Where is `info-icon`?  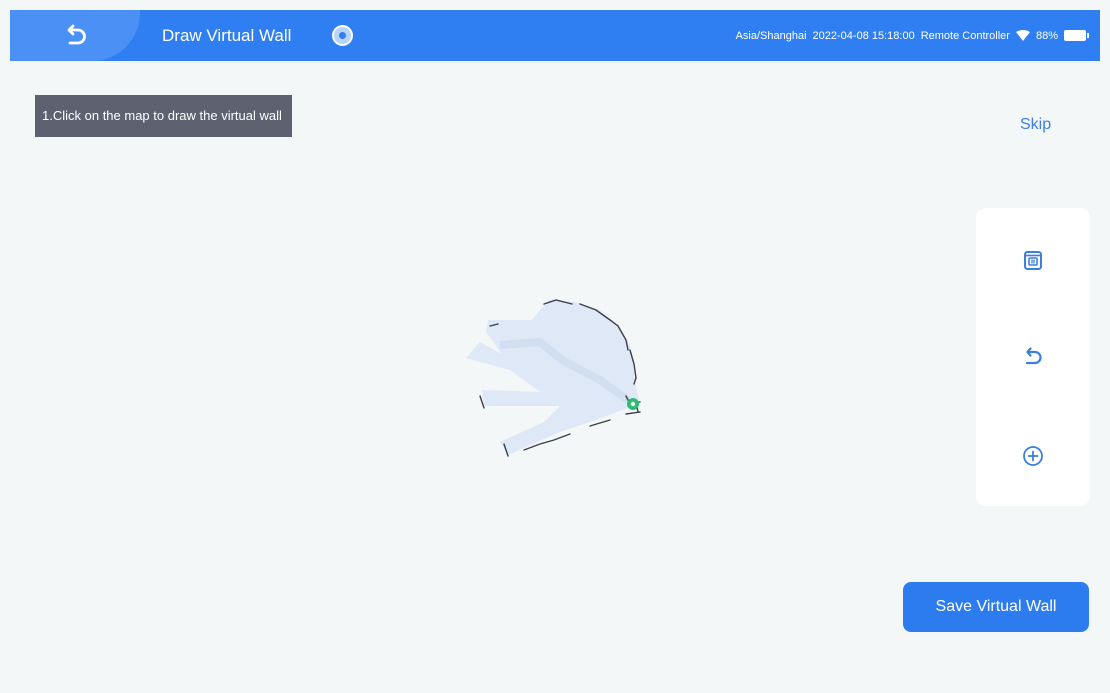
info-icon is located at coordinates (342, 35).